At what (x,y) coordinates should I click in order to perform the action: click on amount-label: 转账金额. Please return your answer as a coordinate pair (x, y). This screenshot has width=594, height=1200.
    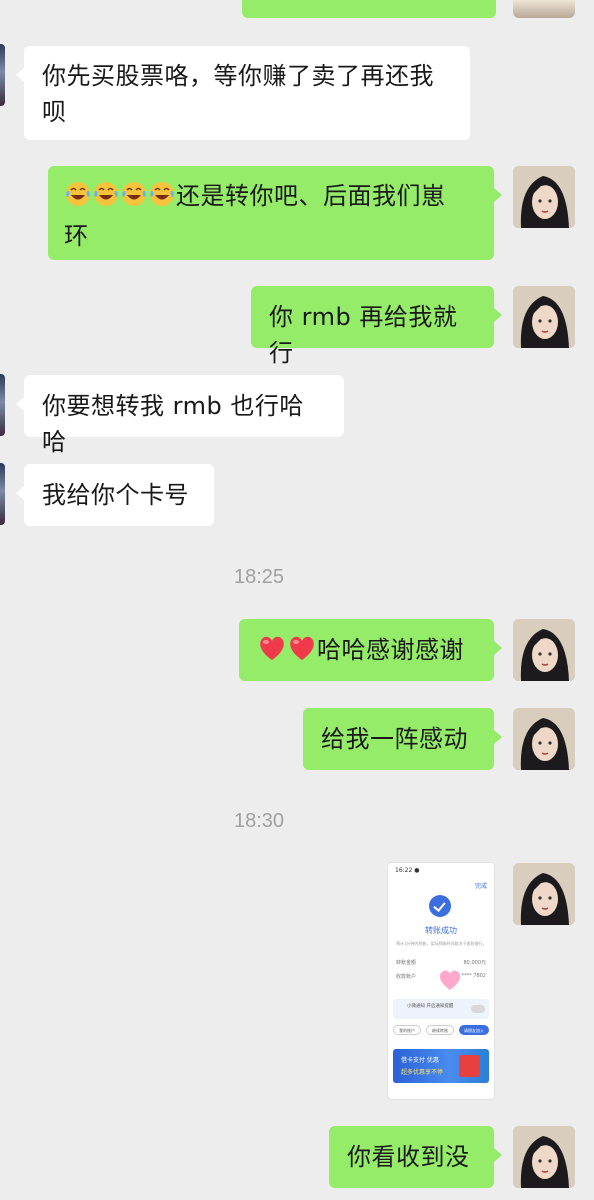
    Looking at the image, I should click on (406, 963).